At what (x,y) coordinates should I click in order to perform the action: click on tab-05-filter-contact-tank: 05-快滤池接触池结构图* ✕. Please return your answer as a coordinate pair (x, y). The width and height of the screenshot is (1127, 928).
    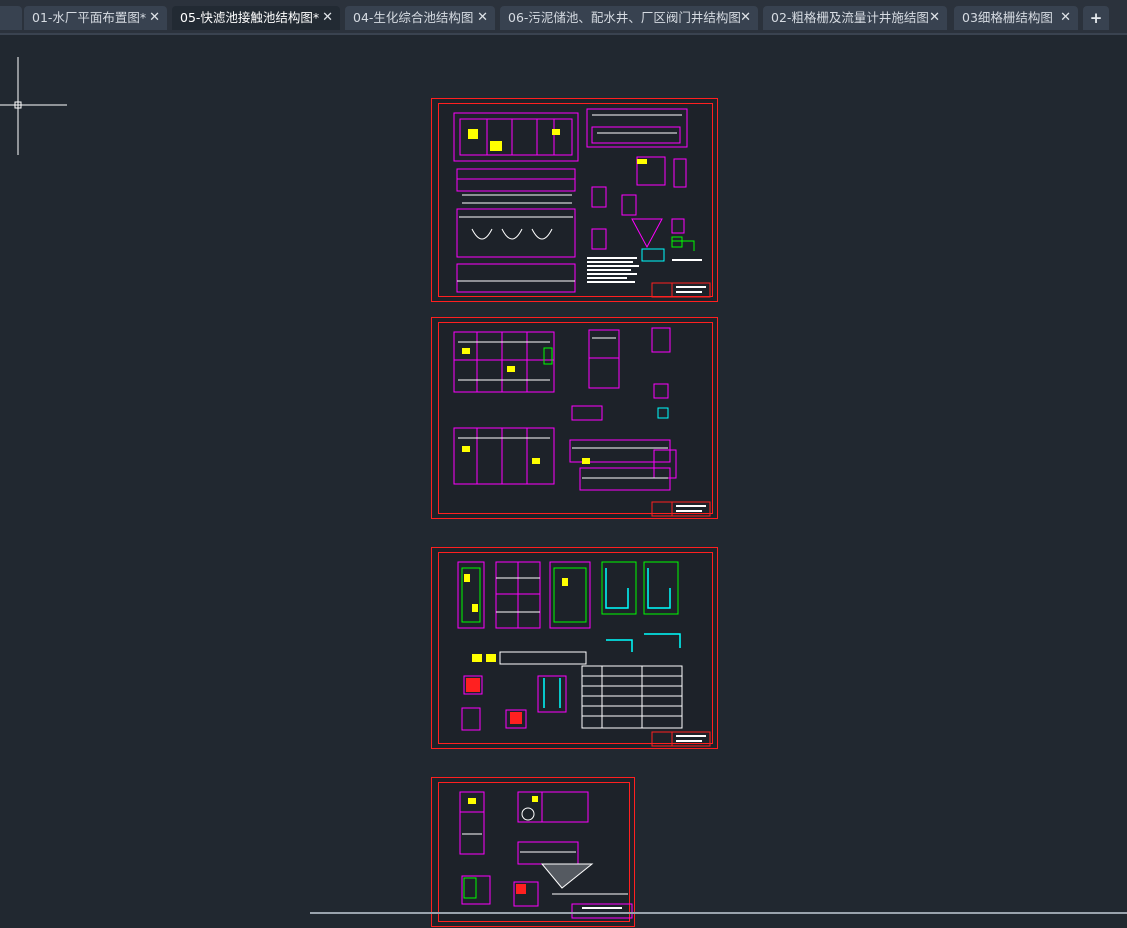
    Looking at the image, I should click on (256, 18).